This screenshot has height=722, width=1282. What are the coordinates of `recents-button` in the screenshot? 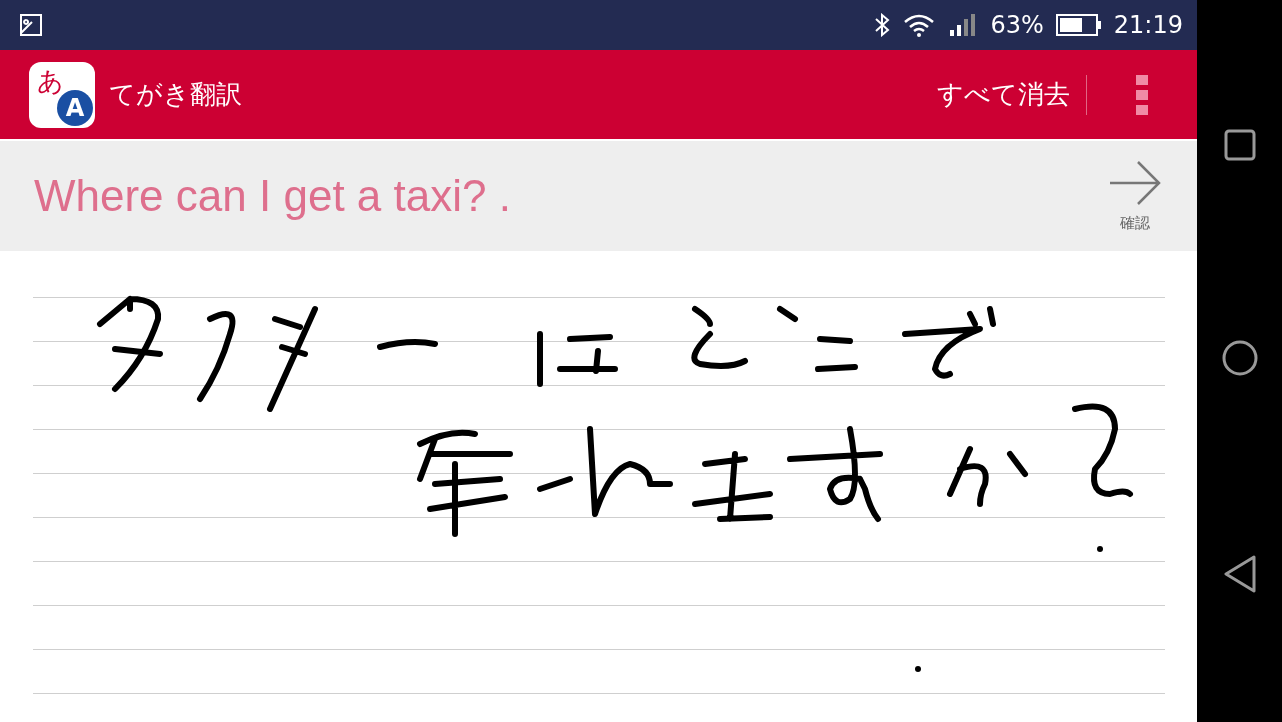 It's located at (1239, 145).